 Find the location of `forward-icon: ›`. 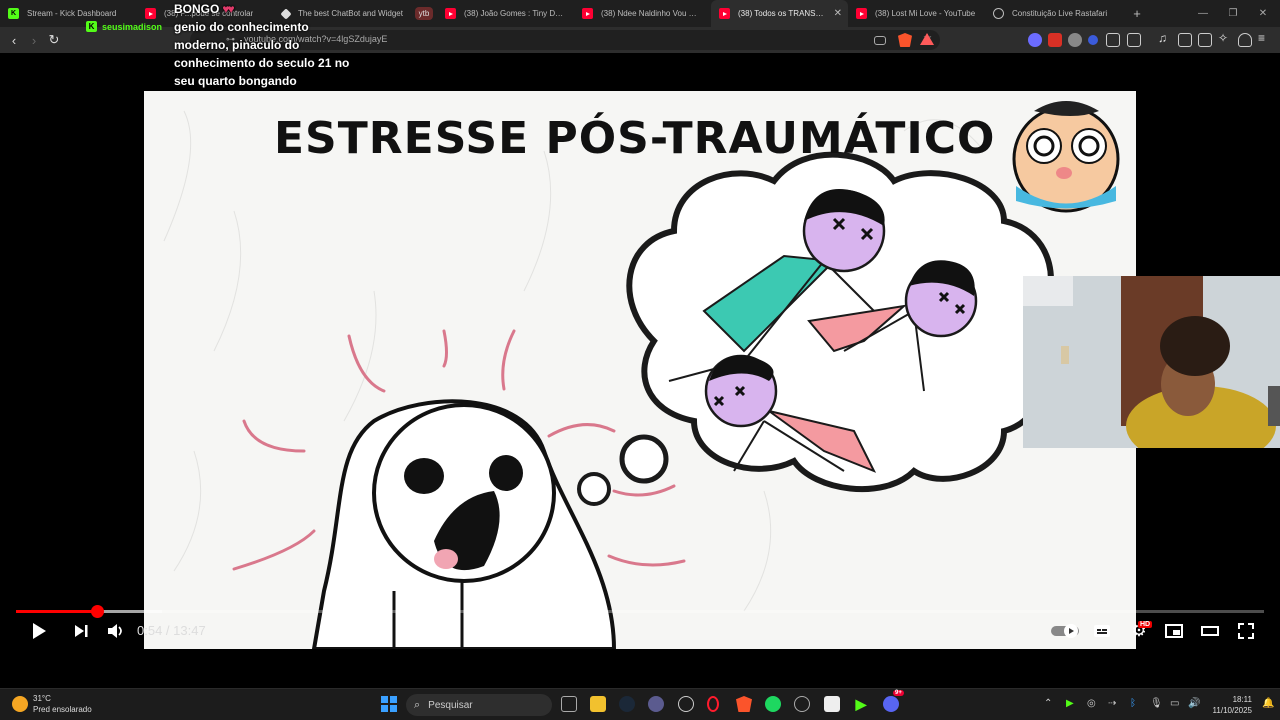

forward-icon: › is located at coordinates (34, 40).